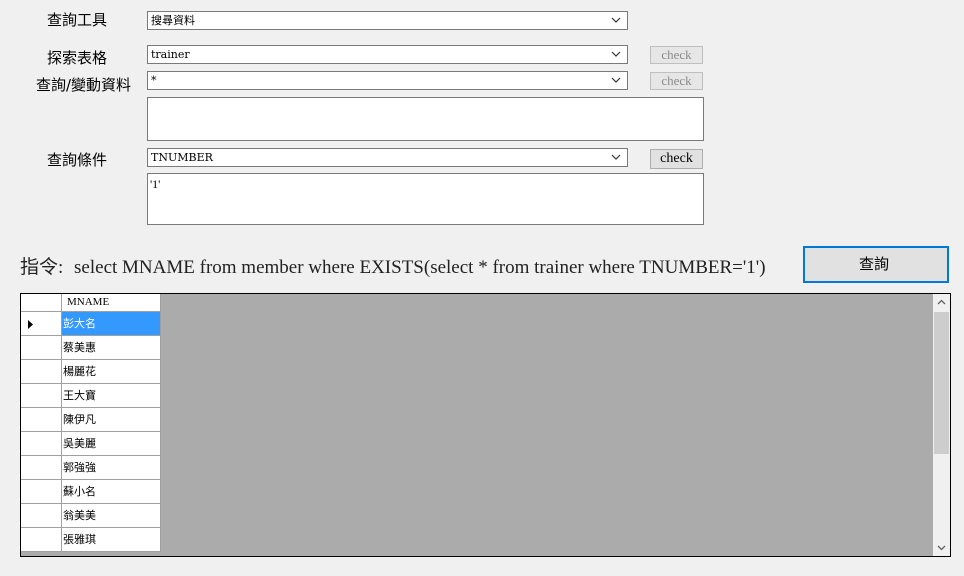 The height and width of the screenshot is (576, 964). Describe the element at coordinates (111, 540) in the screenshot. I see `grid-cell-mname: 張雅琪` at that location.